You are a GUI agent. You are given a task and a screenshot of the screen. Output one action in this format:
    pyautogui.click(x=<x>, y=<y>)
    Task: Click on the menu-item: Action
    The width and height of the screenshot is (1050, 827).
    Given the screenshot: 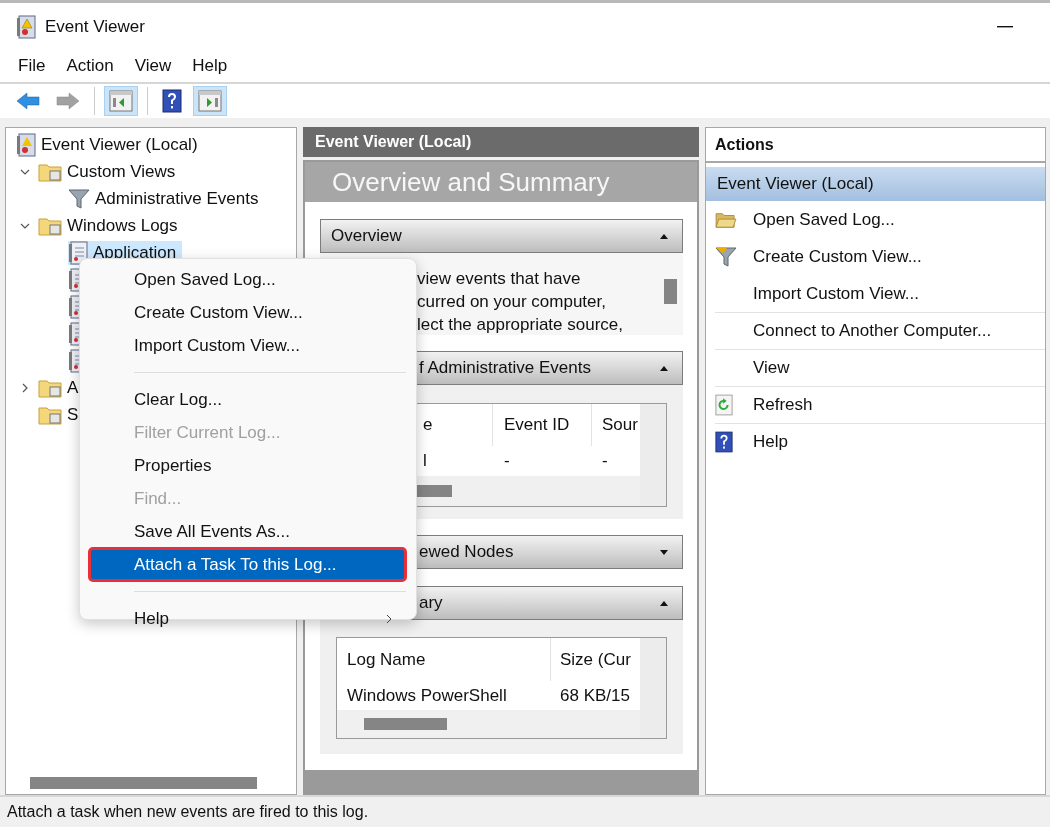 What is the action you would take?
    pyautogui.click(x=90, y=66)
    